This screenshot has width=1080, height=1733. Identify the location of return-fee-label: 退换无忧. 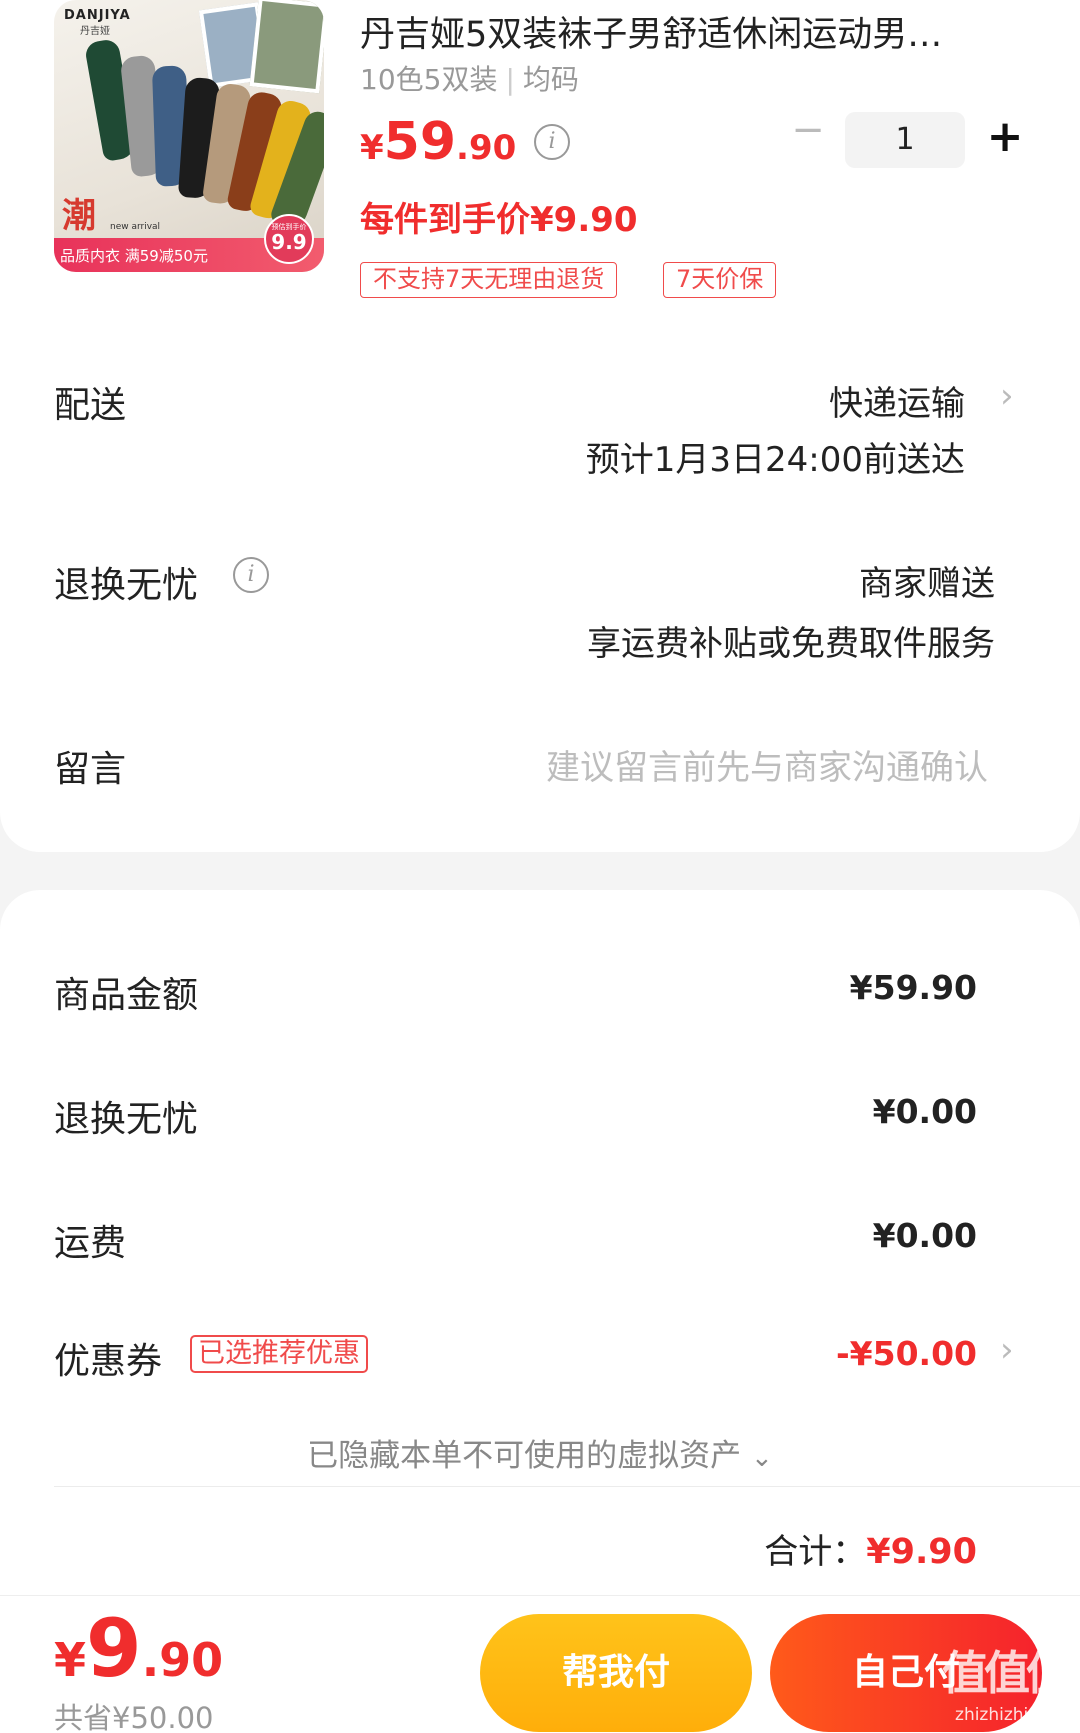
(126, 1119).